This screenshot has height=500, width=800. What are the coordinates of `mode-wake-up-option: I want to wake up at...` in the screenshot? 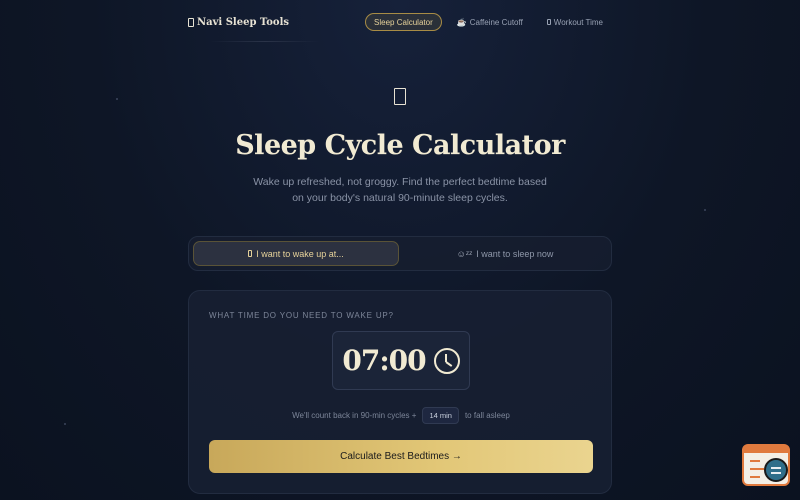 It's located at (296, 253).